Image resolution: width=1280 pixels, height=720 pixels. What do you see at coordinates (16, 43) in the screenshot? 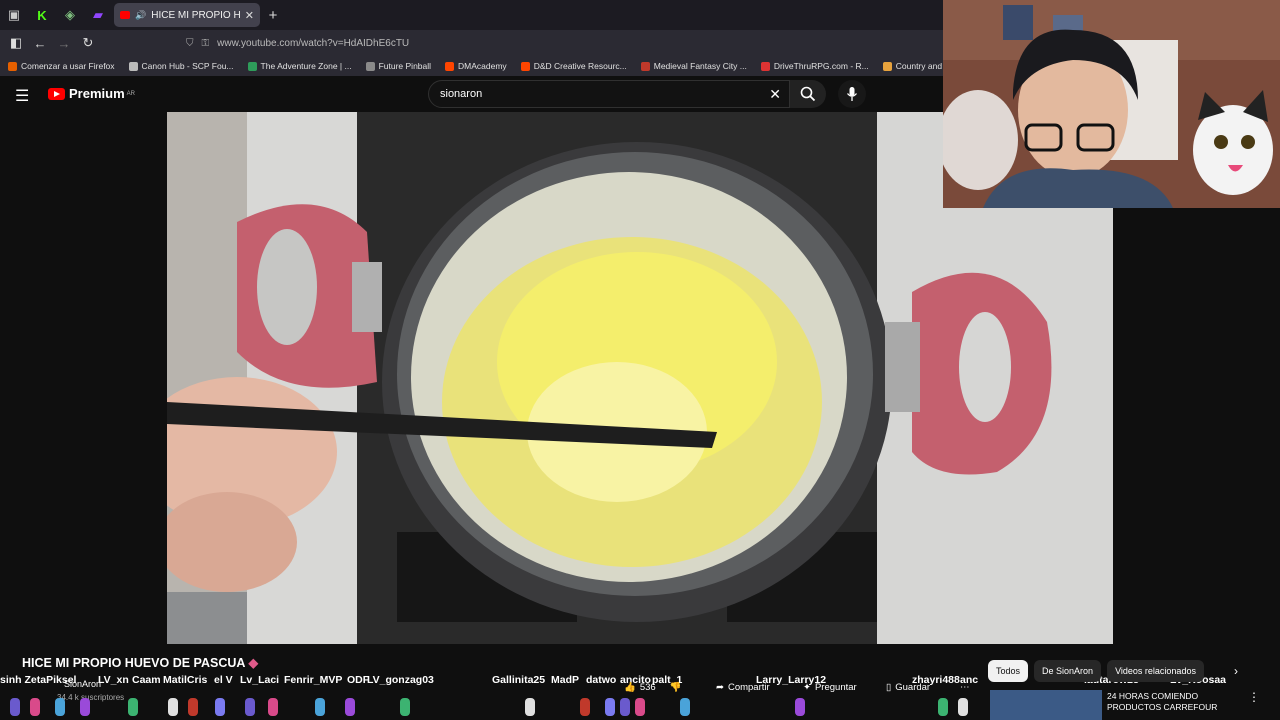
I see `sidebar-toggle-icon: ◧` at bounding box center [16, 43].